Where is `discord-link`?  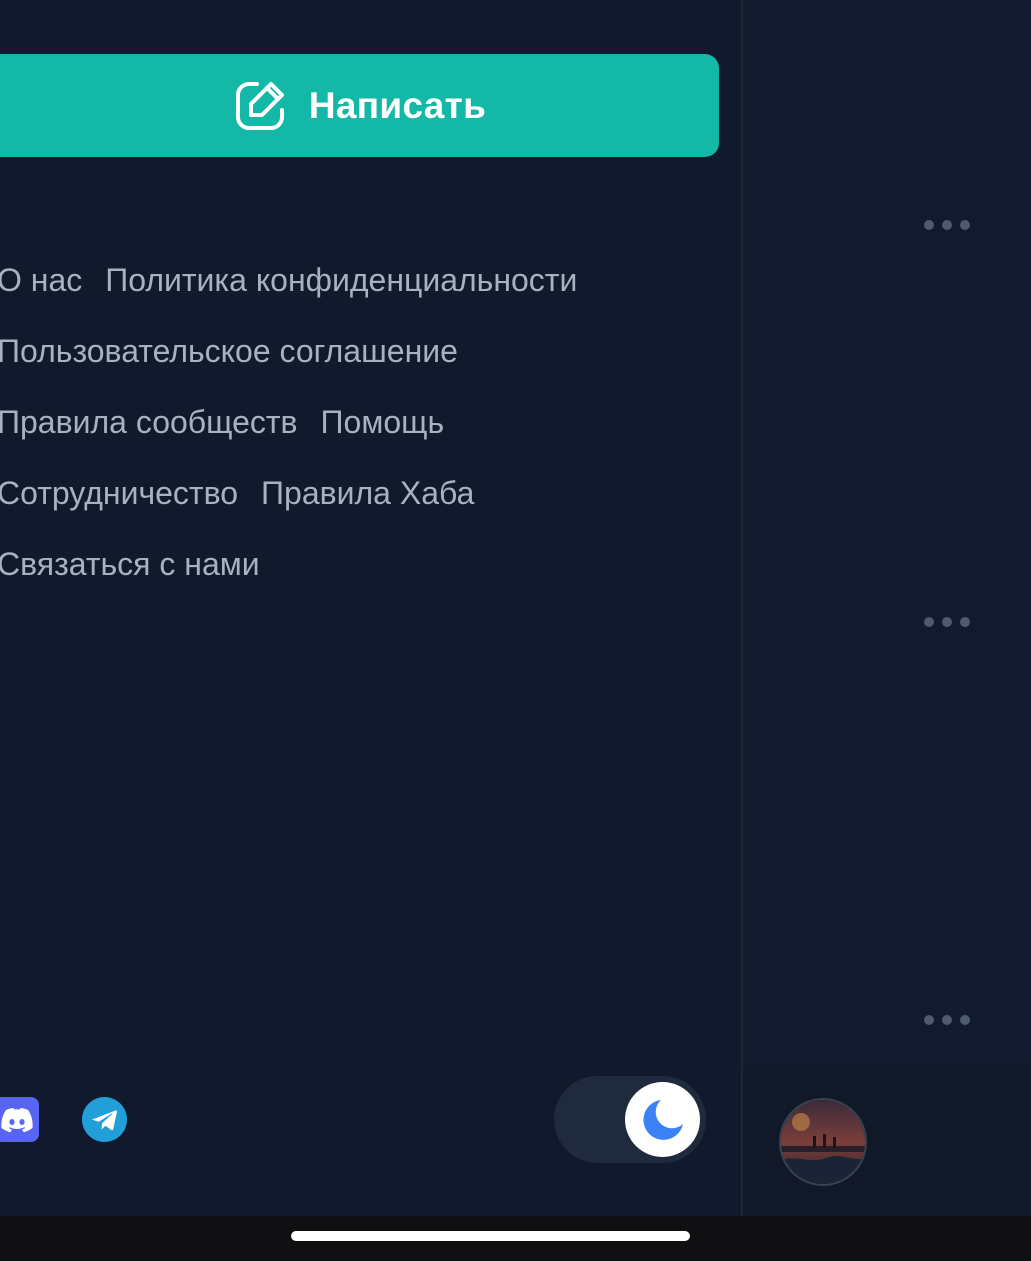
discord-link is located at coordinates (19, 1119).